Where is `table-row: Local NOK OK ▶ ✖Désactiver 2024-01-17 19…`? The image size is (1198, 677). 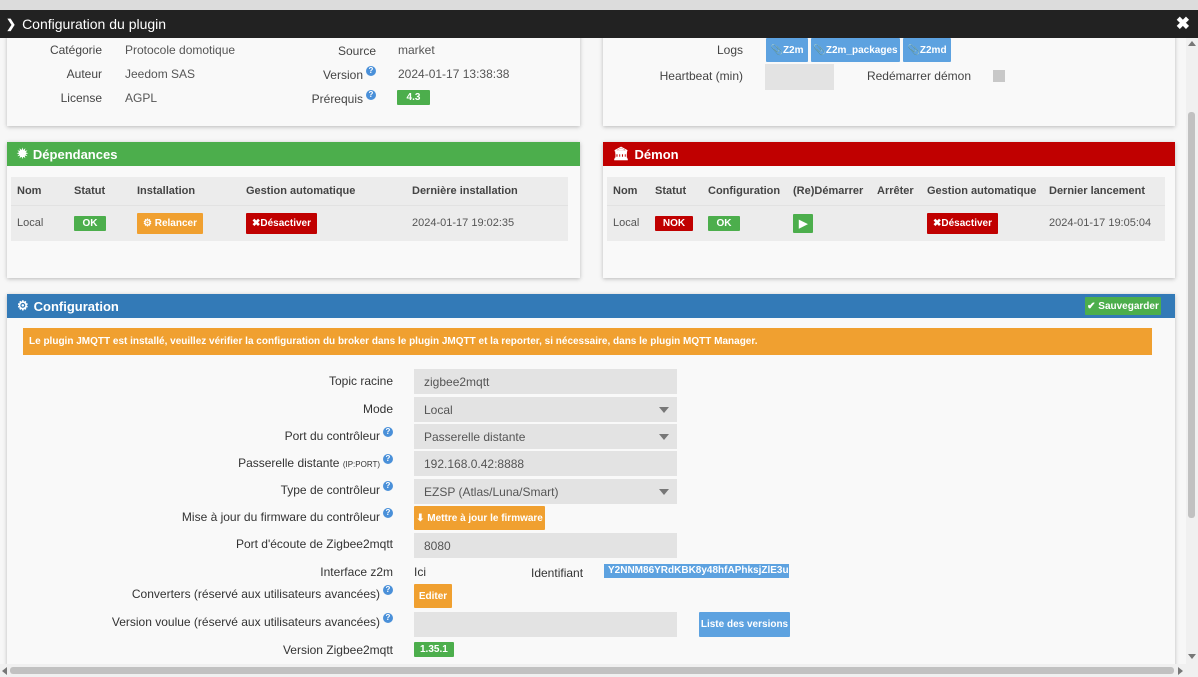
table-row: Local NOK OK ▶ ✖Désactiver 2024-01-17 19… is located at coordinates (886, 222).